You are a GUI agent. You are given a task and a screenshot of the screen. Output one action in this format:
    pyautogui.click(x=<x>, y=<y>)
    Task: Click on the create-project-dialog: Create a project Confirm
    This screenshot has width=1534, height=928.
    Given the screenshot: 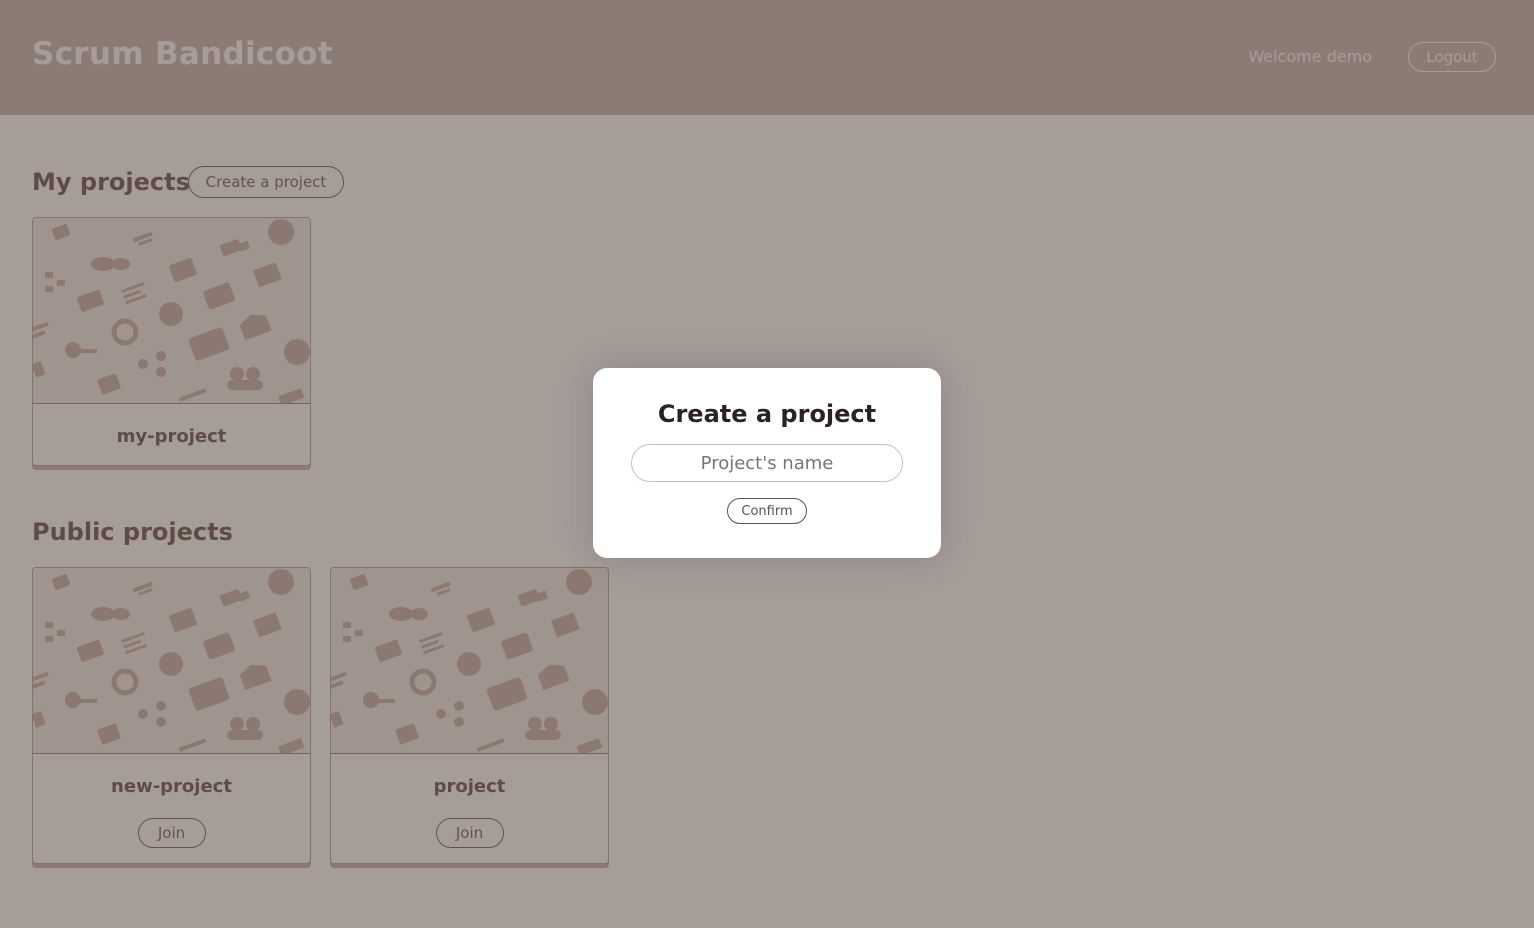 What is the action you would take?
    pyautogui.click(x=767, y=463)
    